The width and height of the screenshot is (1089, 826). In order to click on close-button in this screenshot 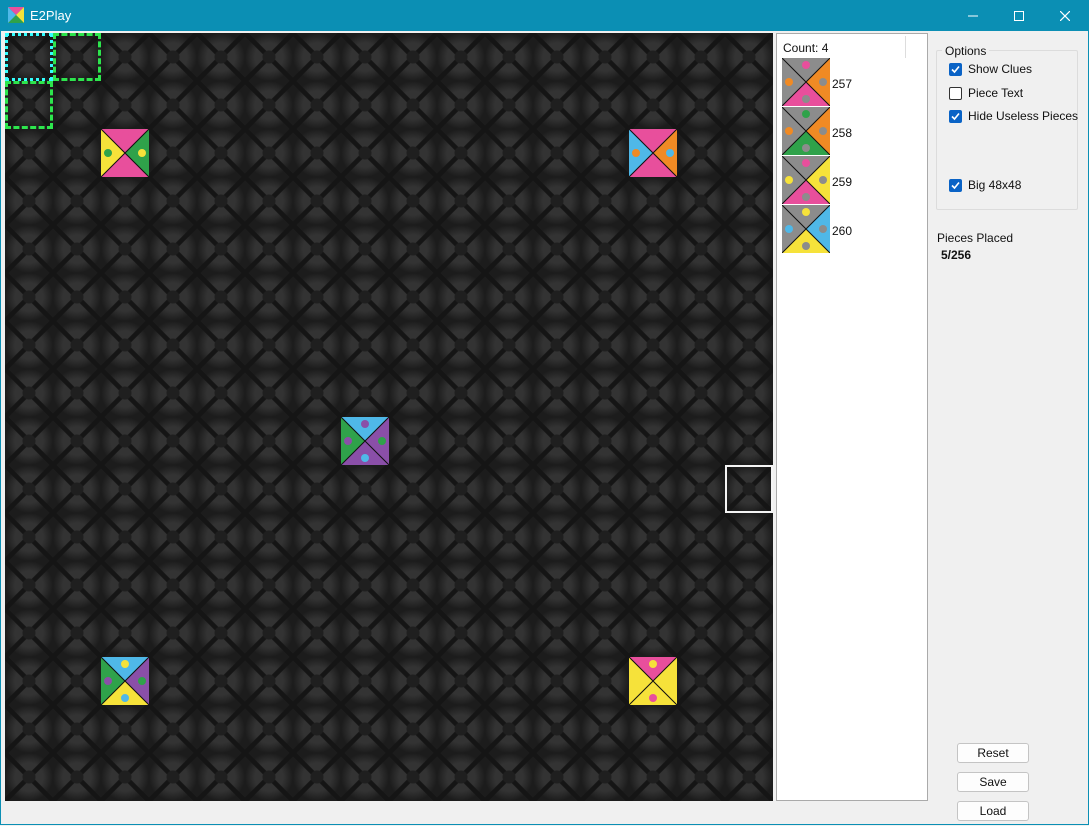, I will do `click(1065, 15)`.